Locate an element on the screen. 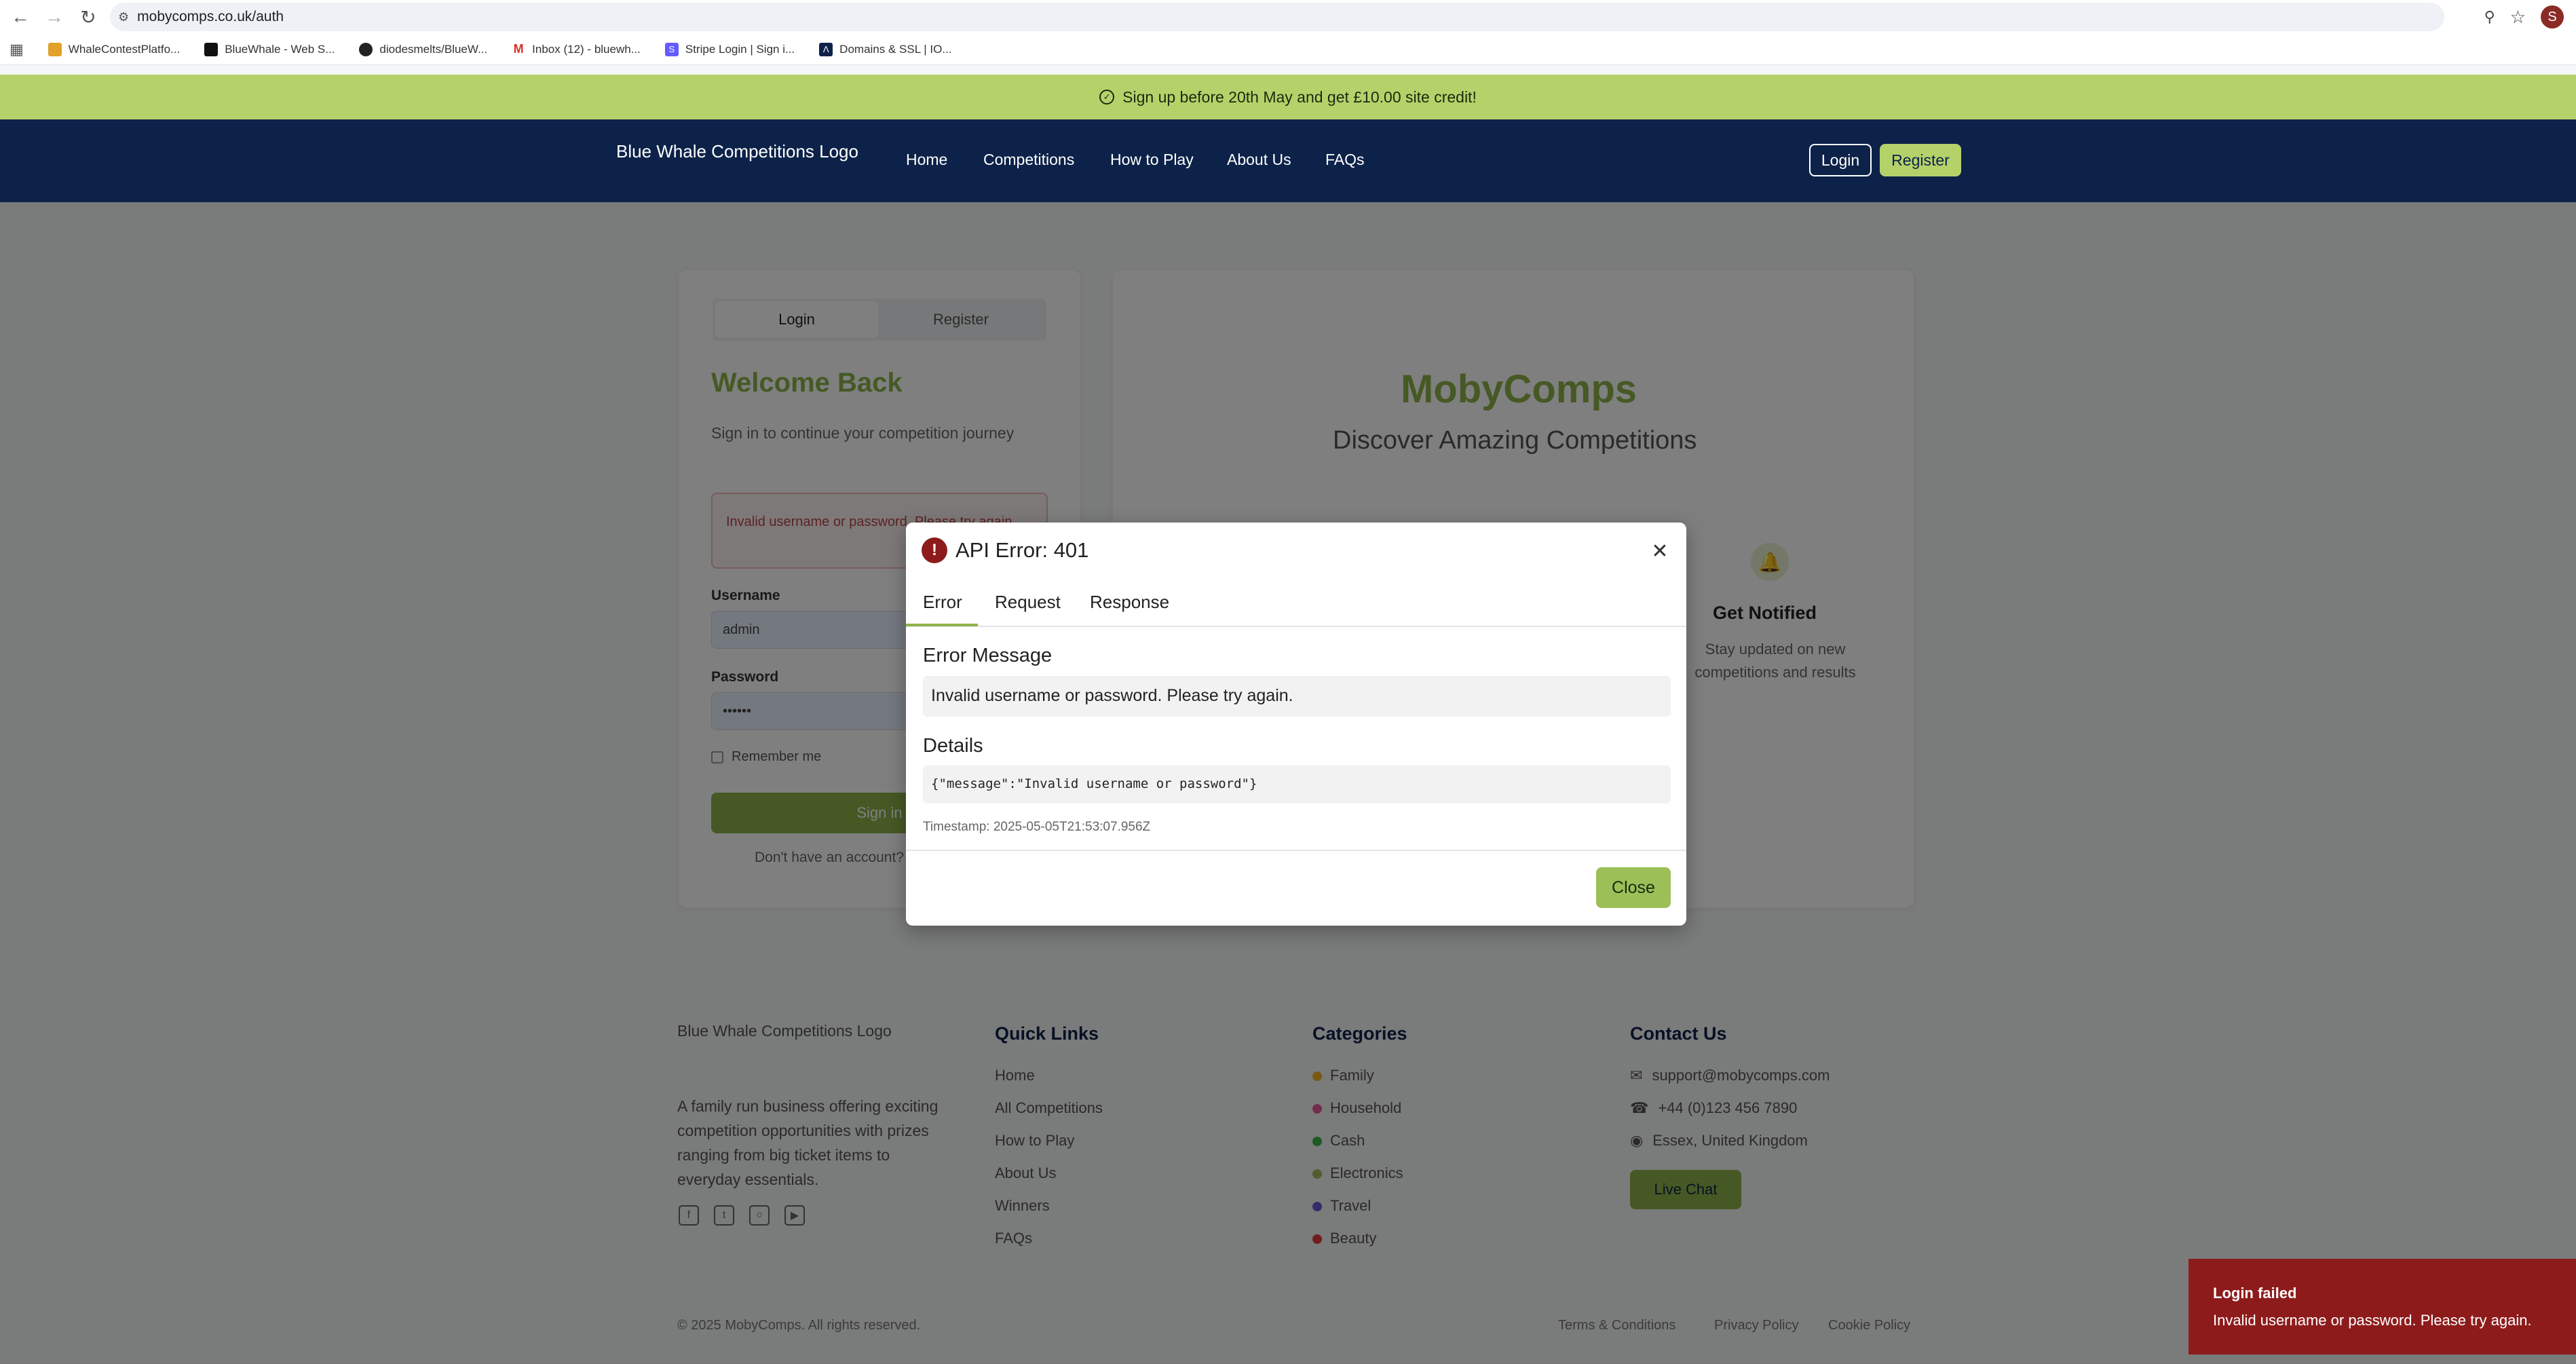 The height and width of the screenshot is (1364, 2576). github-icon is located at coordinates (366, 49).